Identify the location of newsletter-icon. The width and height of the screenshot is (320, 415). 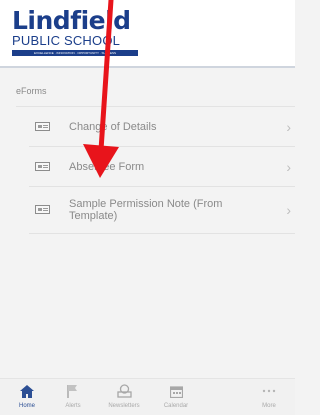
(124, 391).